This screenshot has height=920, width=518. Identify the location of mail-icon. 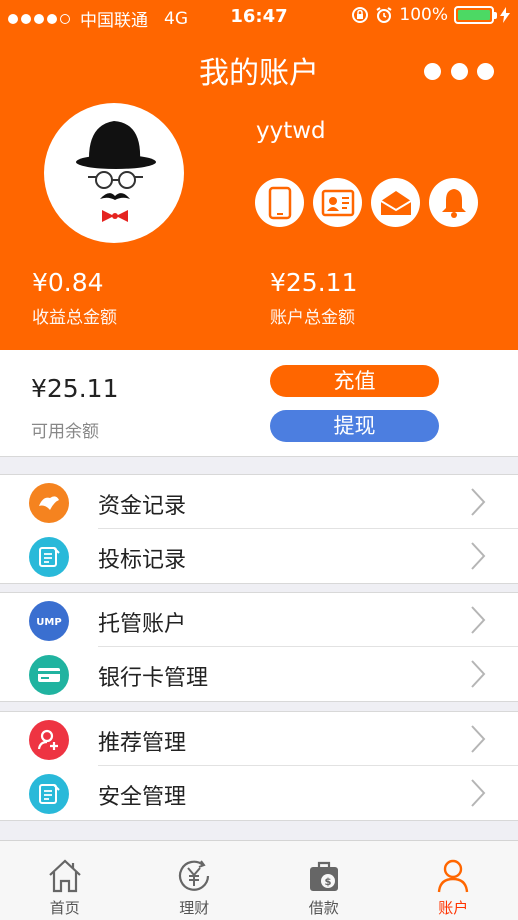
(395, 202).